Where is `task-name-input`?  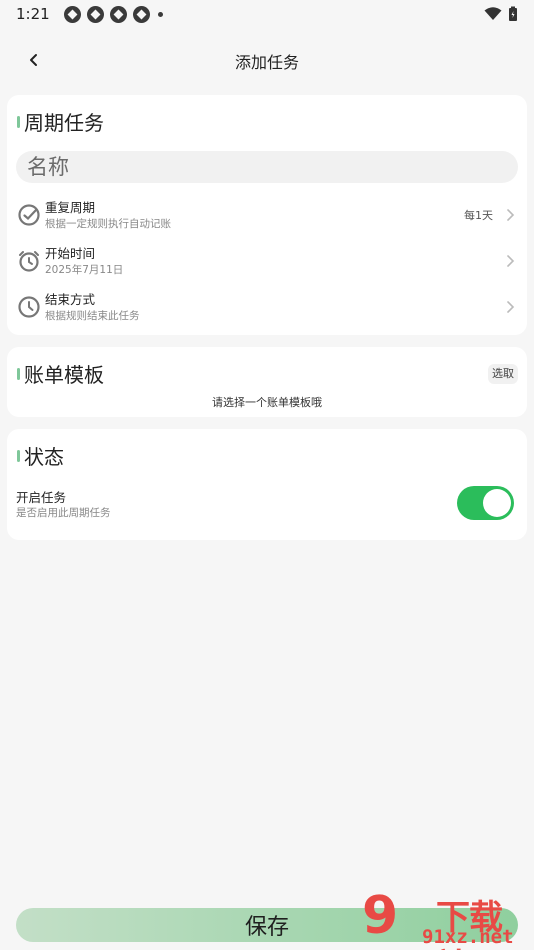 task-name-input is located at coordinates (267, 167).